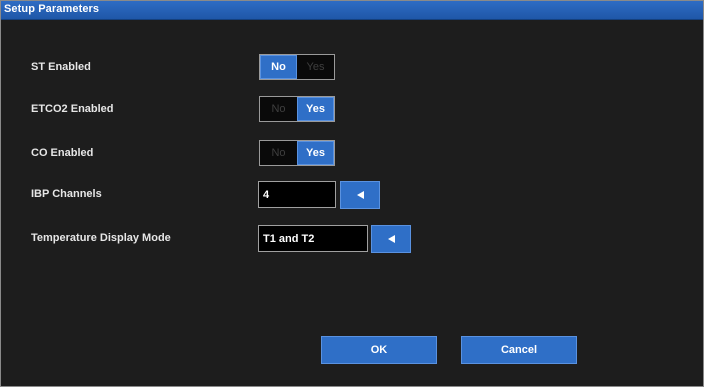 The width and height of the screenshot is (704, 387). I want to click on etco2-enabled-toggle: No Yes, so click(297, 109).